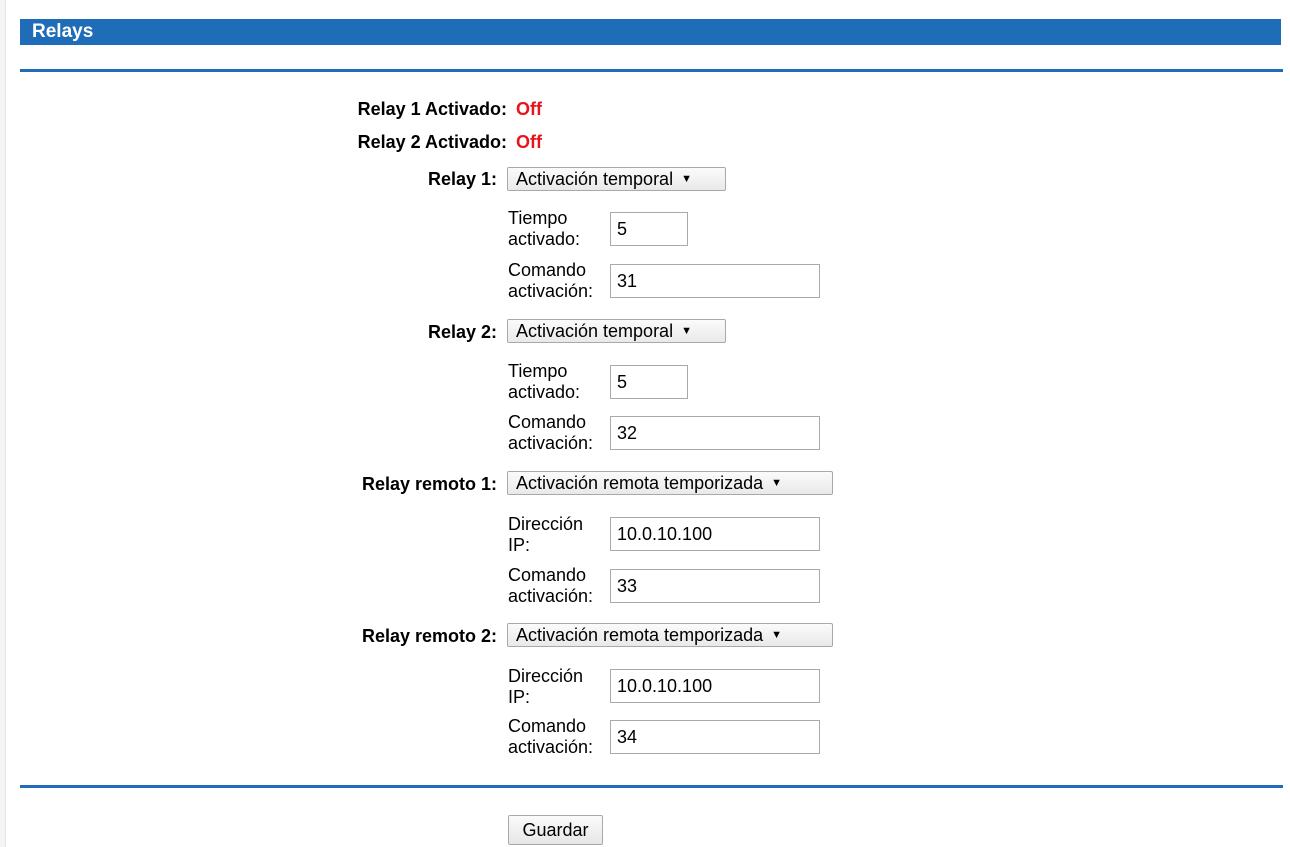 This screenshot has width=1290, height=847. Describe the element at coordinates (544, 381) in the screenshot. I see `relay-2-time-label: Tiempo activado:` at that location.